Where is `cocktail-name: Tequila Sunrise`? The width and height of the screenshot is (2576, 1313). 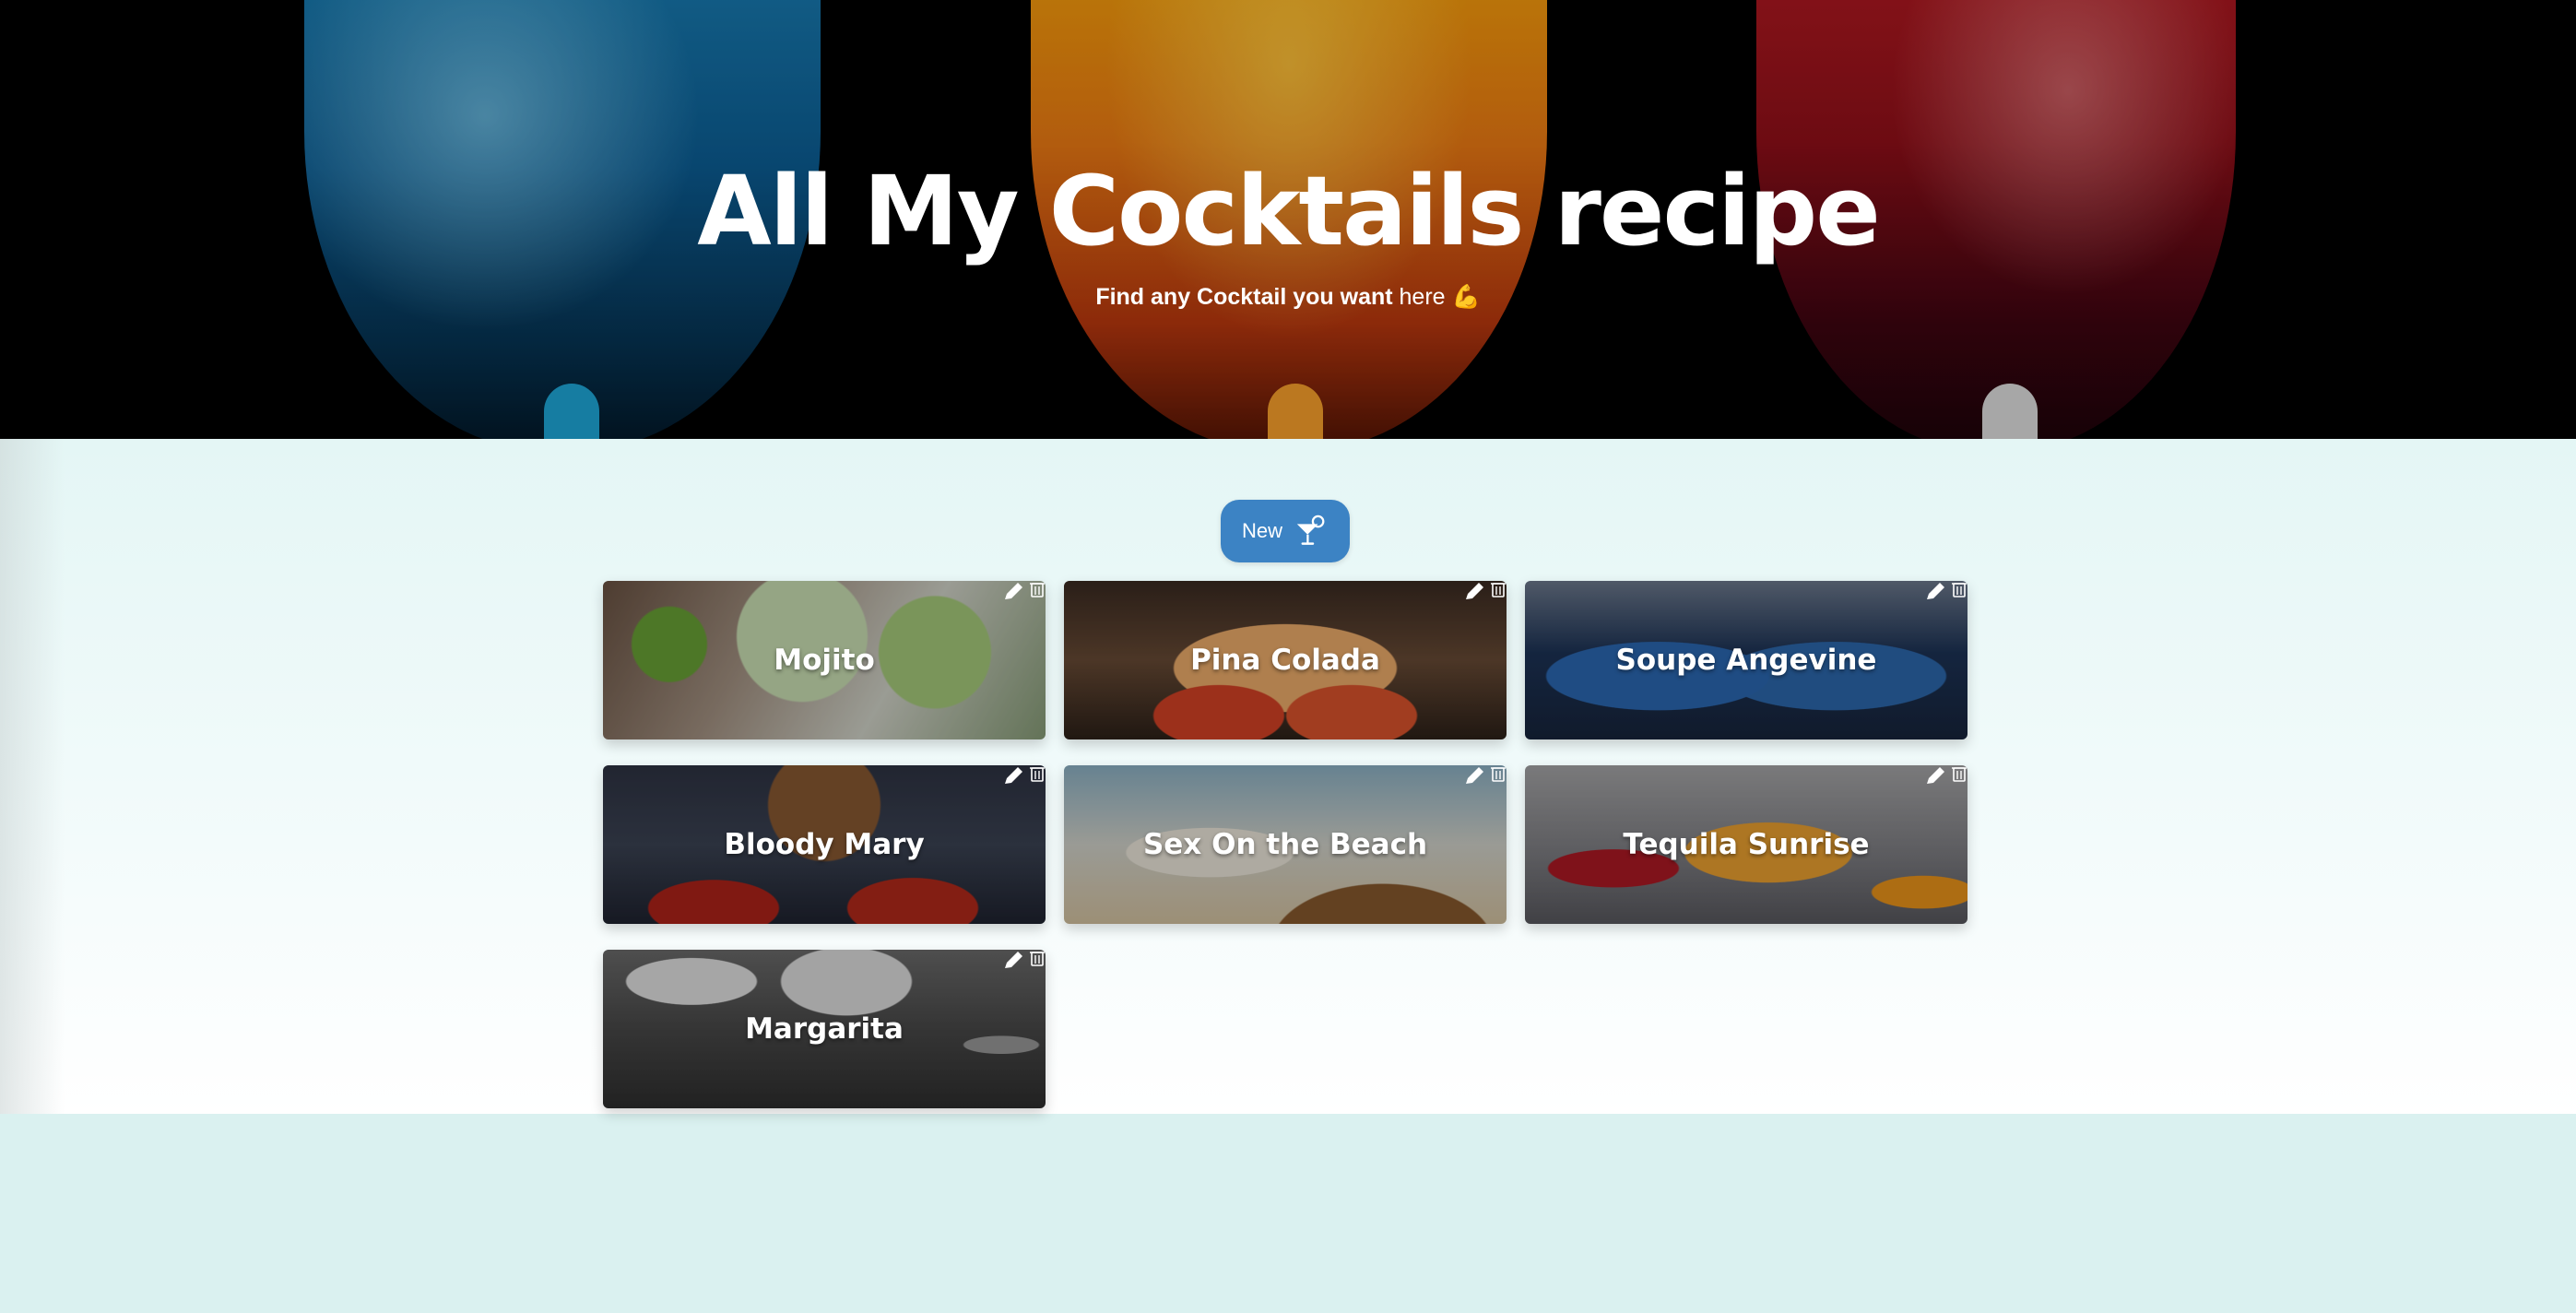
cocktail-name: Tequila Sunrise is located at coordinates (1746, 844).